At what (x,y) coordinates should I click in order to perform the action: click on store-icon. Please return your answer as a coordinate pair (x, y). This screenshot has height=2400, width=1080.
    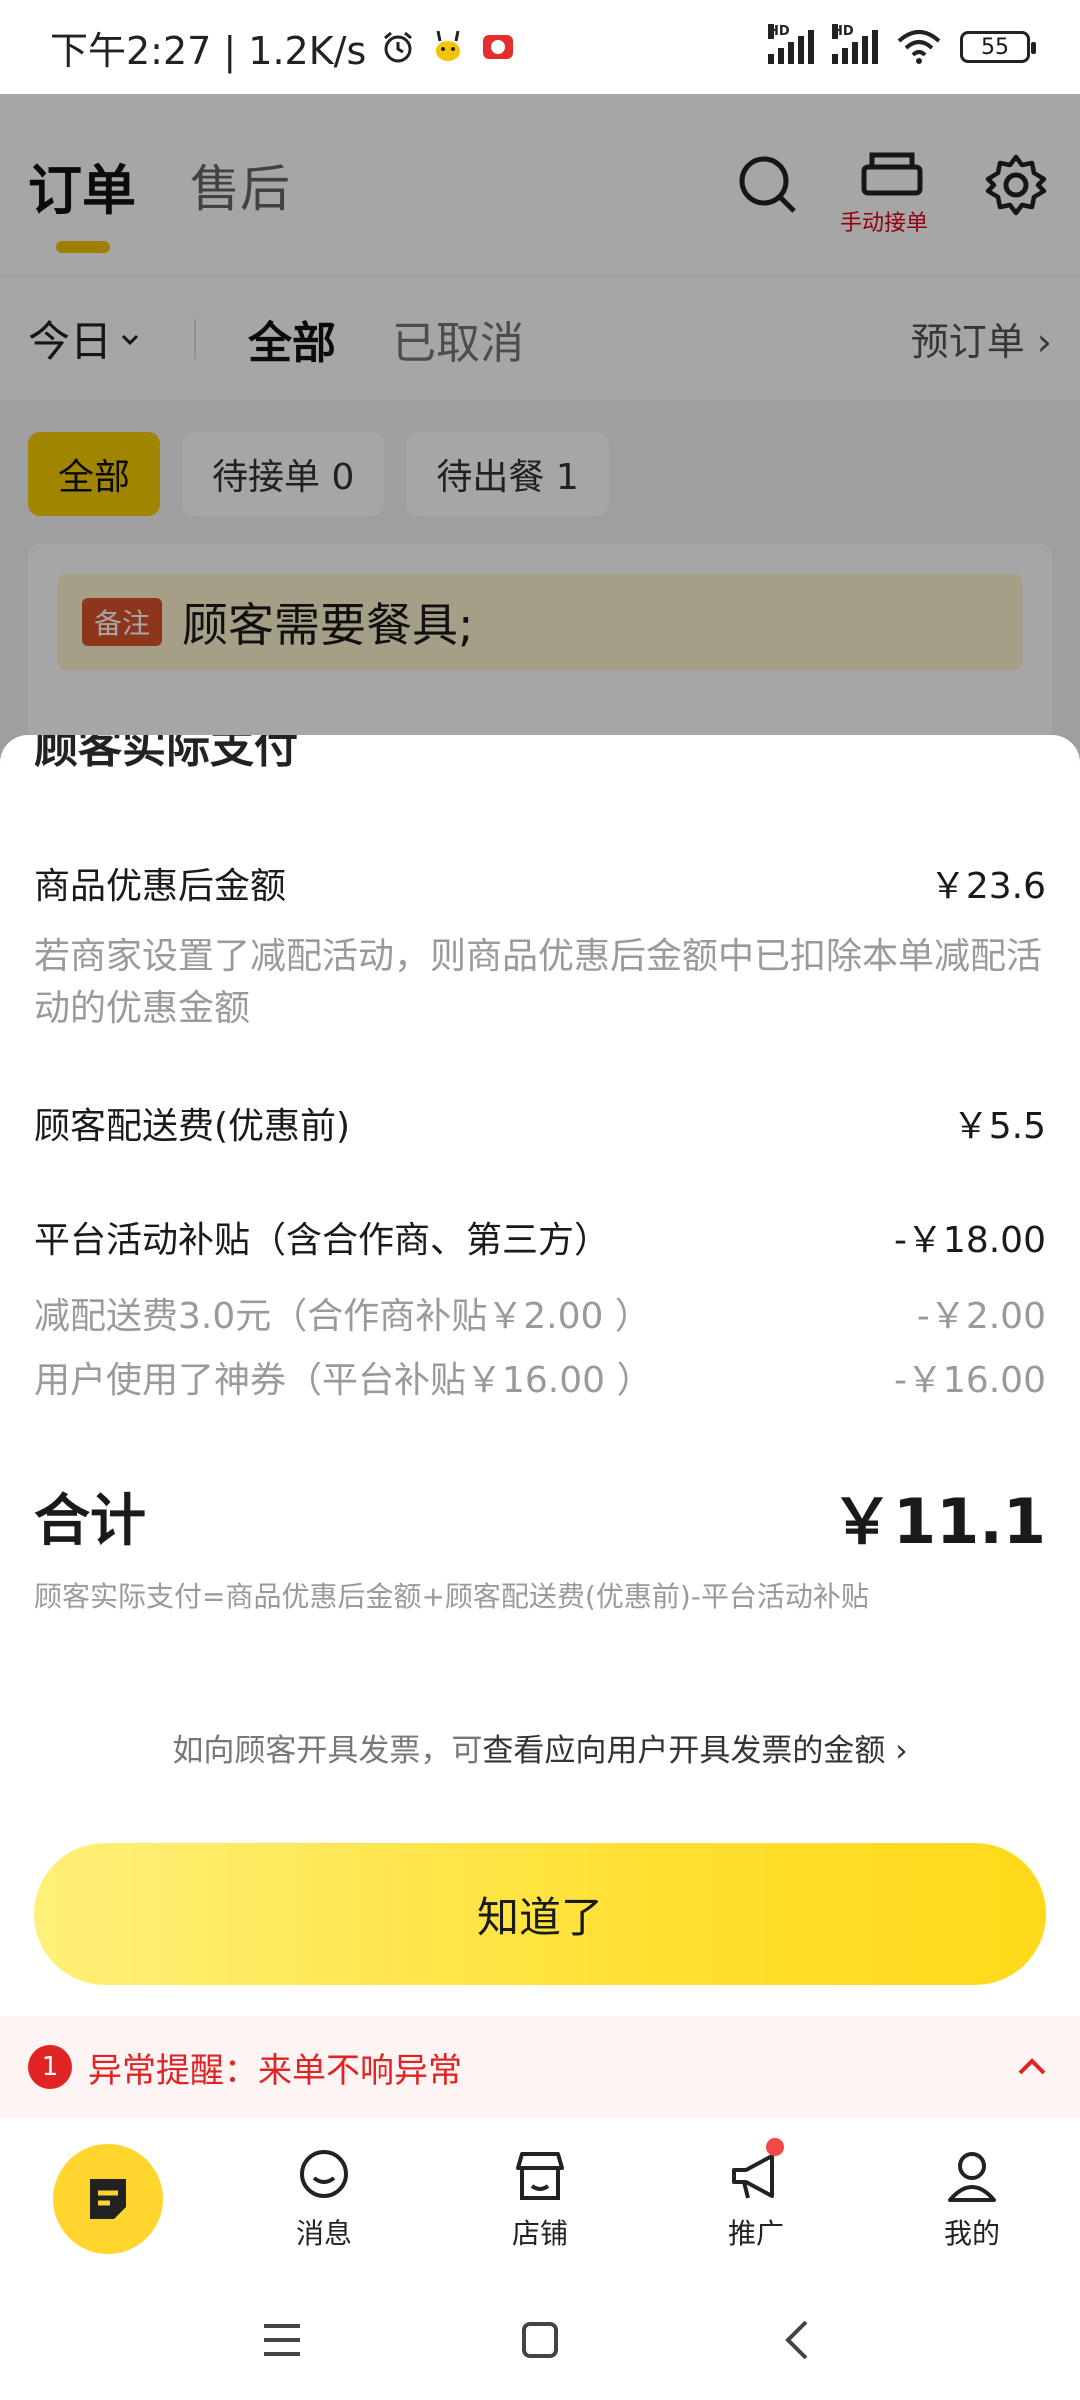
    Looking at the image, I should click on (540, 2176).